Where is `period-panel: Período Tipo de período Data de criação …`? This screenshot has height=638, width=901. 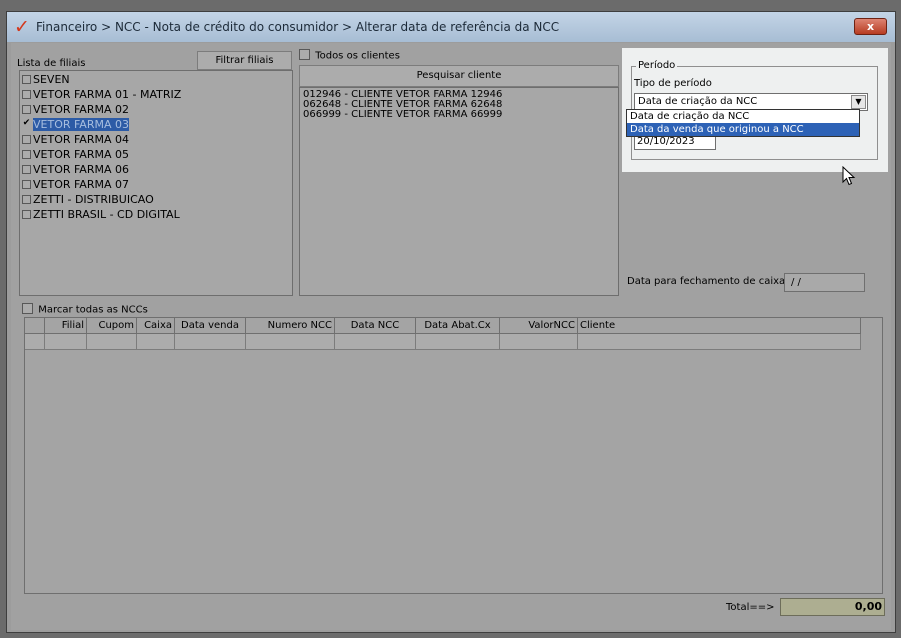
period-panel: Período Tipo de período Data de criação … is located at coordinates (755, 110).